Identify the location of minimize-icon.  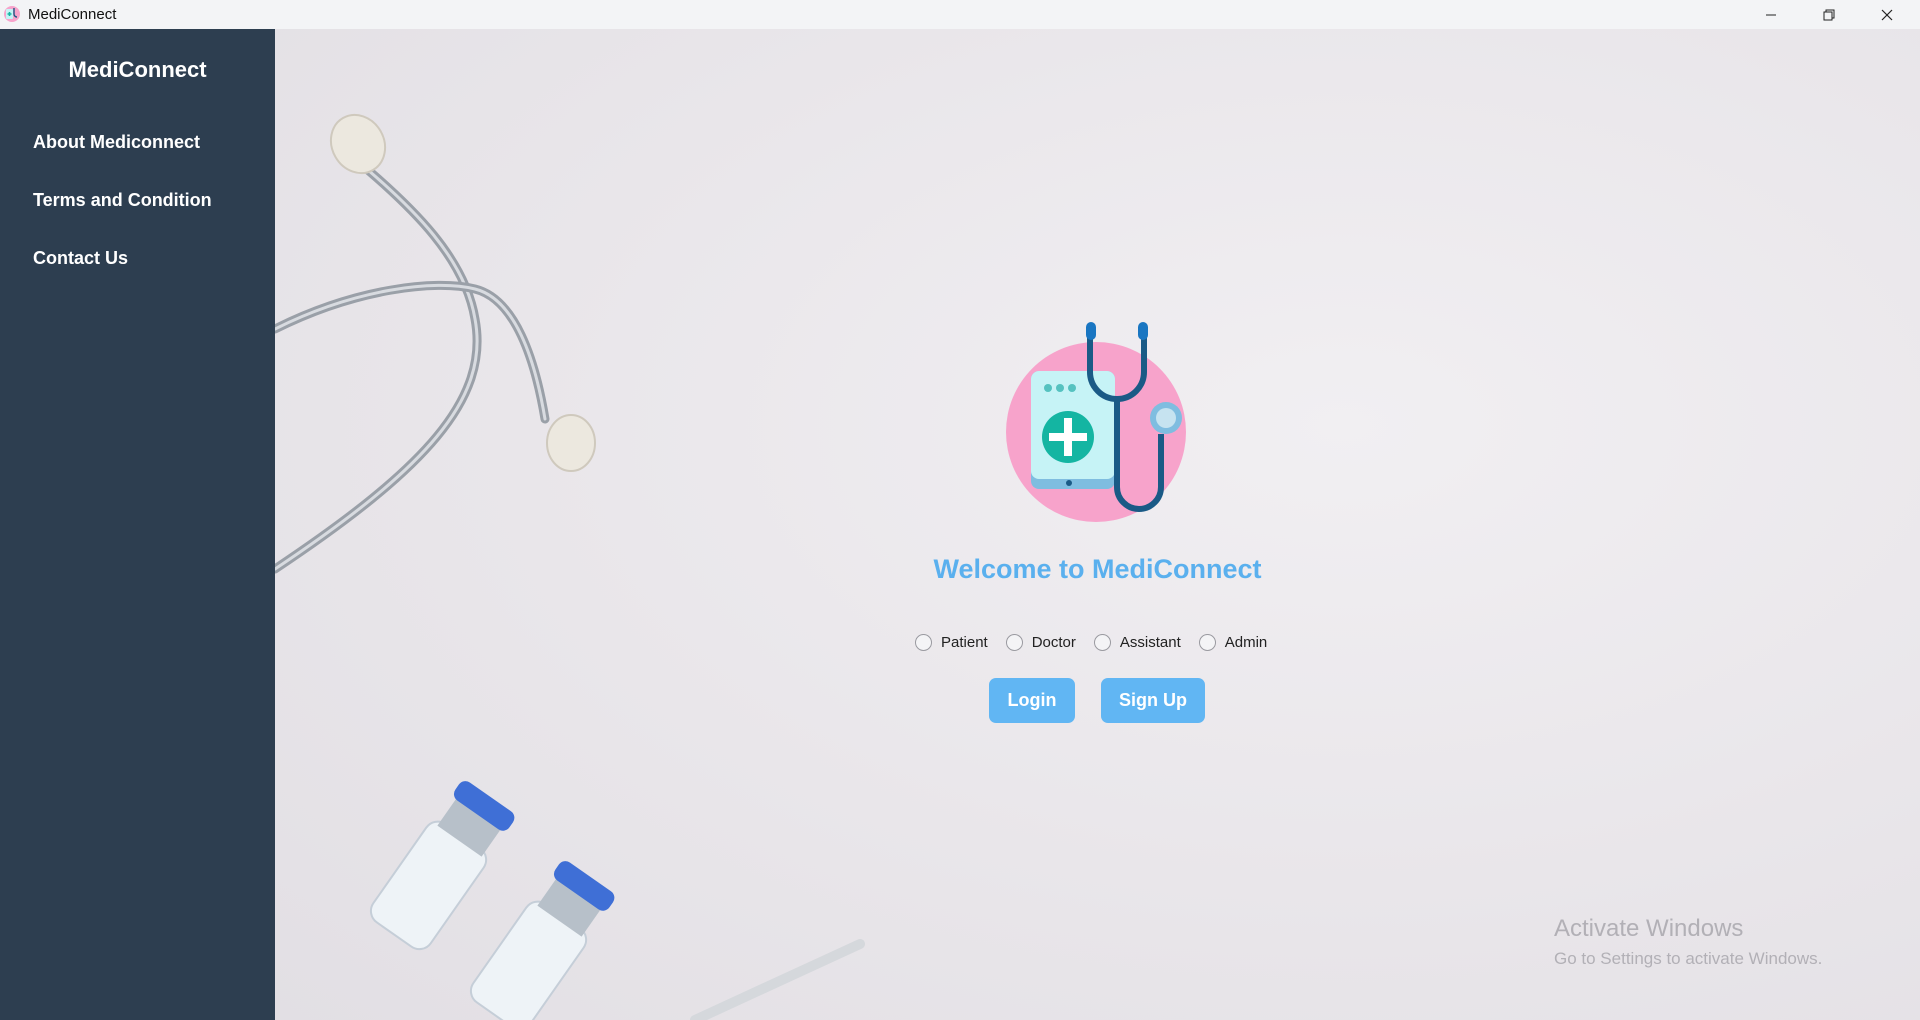
(1771, 14).